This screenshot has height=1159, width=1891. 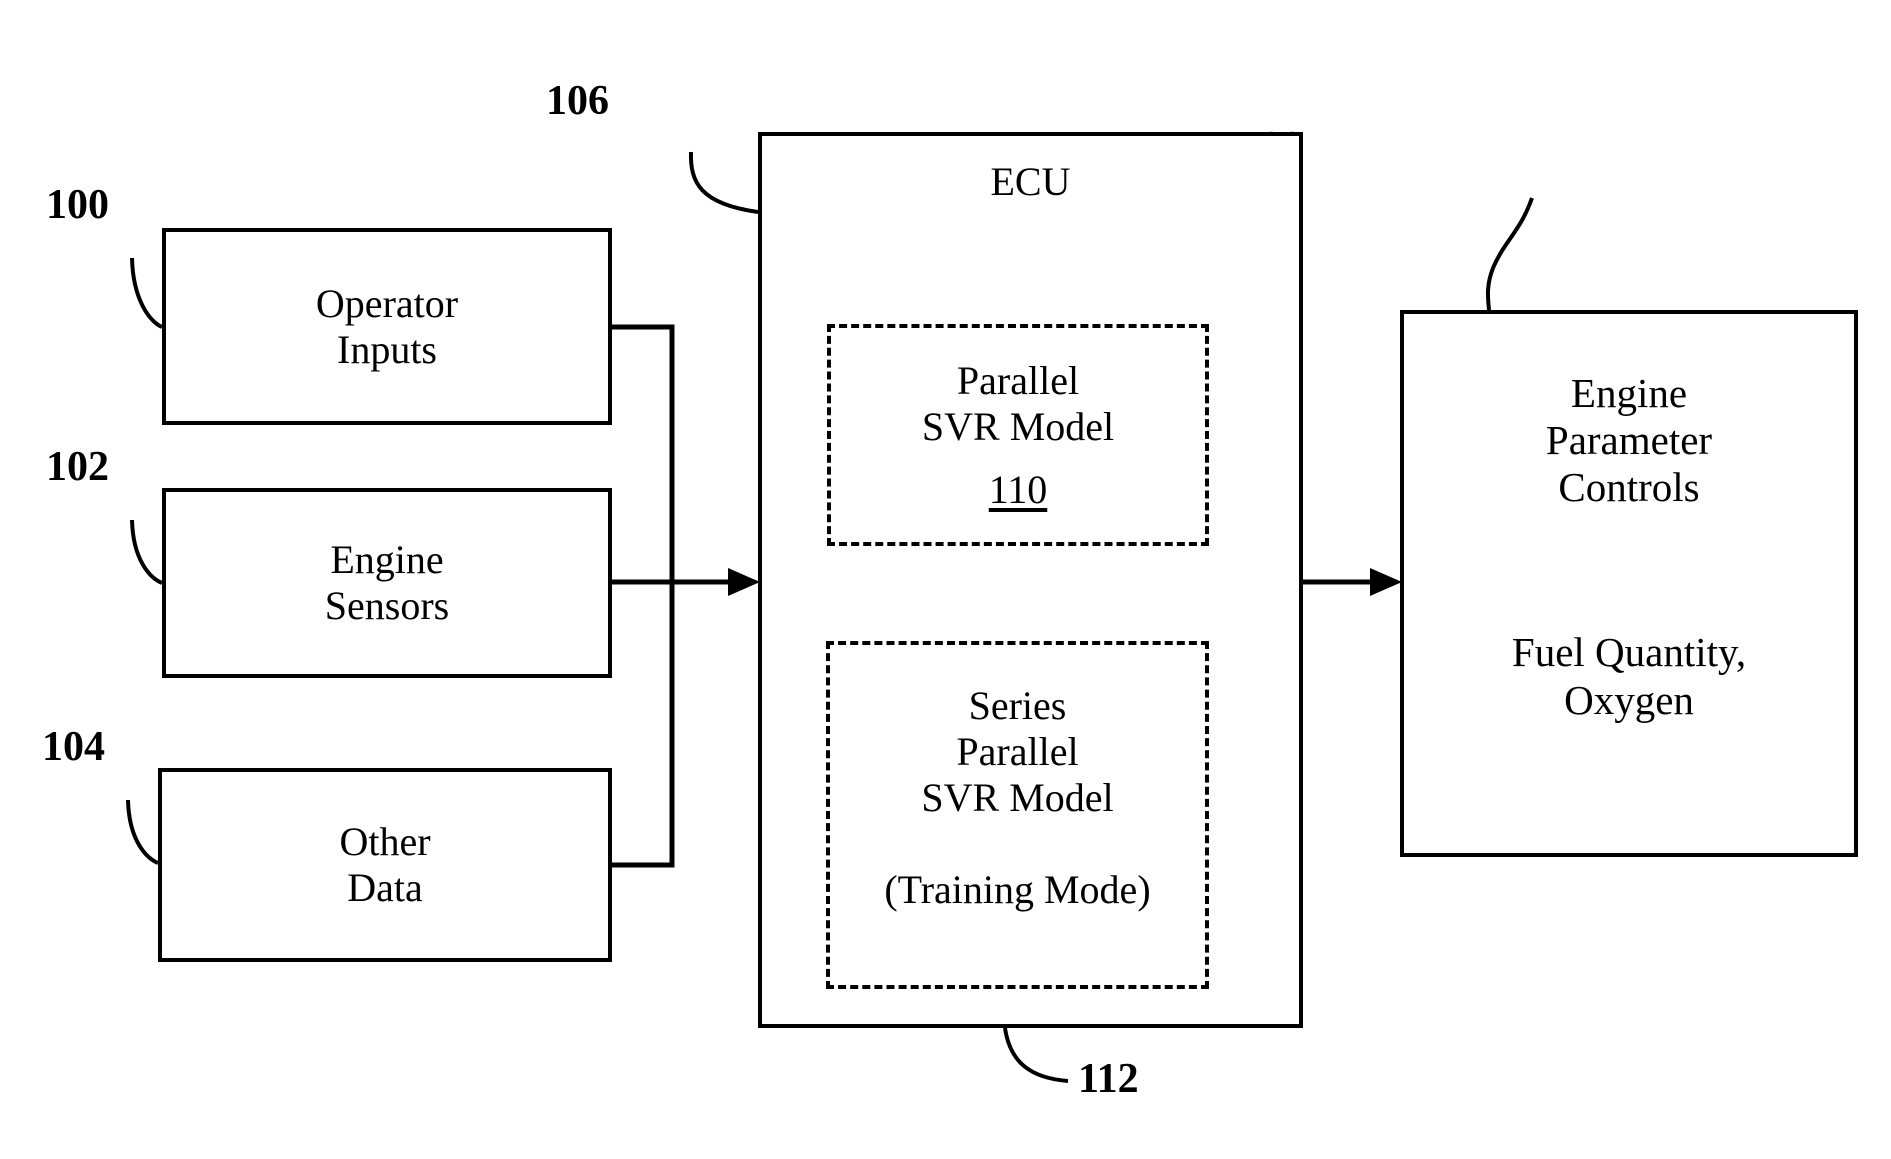 I want to click on block-engine-sensors-label: Engine Sensors, so click(x=387, y=582).